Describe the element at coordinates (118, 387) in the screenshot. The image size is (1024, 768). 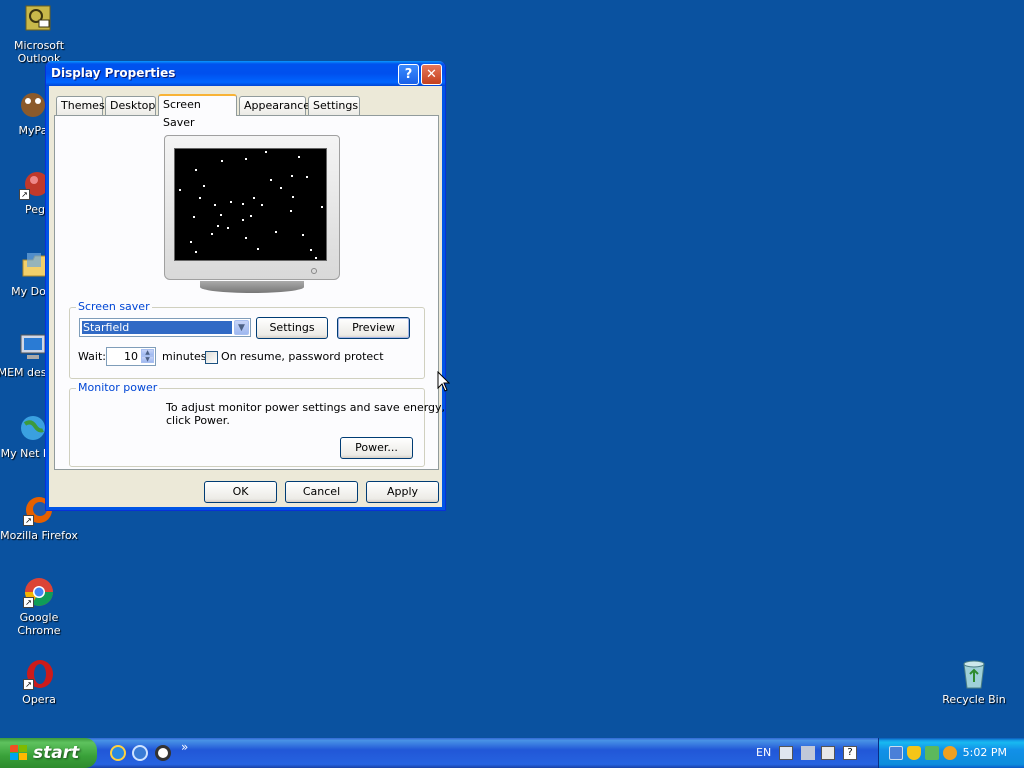
I see `monitor-power-group-label: Monitor power` at that location.